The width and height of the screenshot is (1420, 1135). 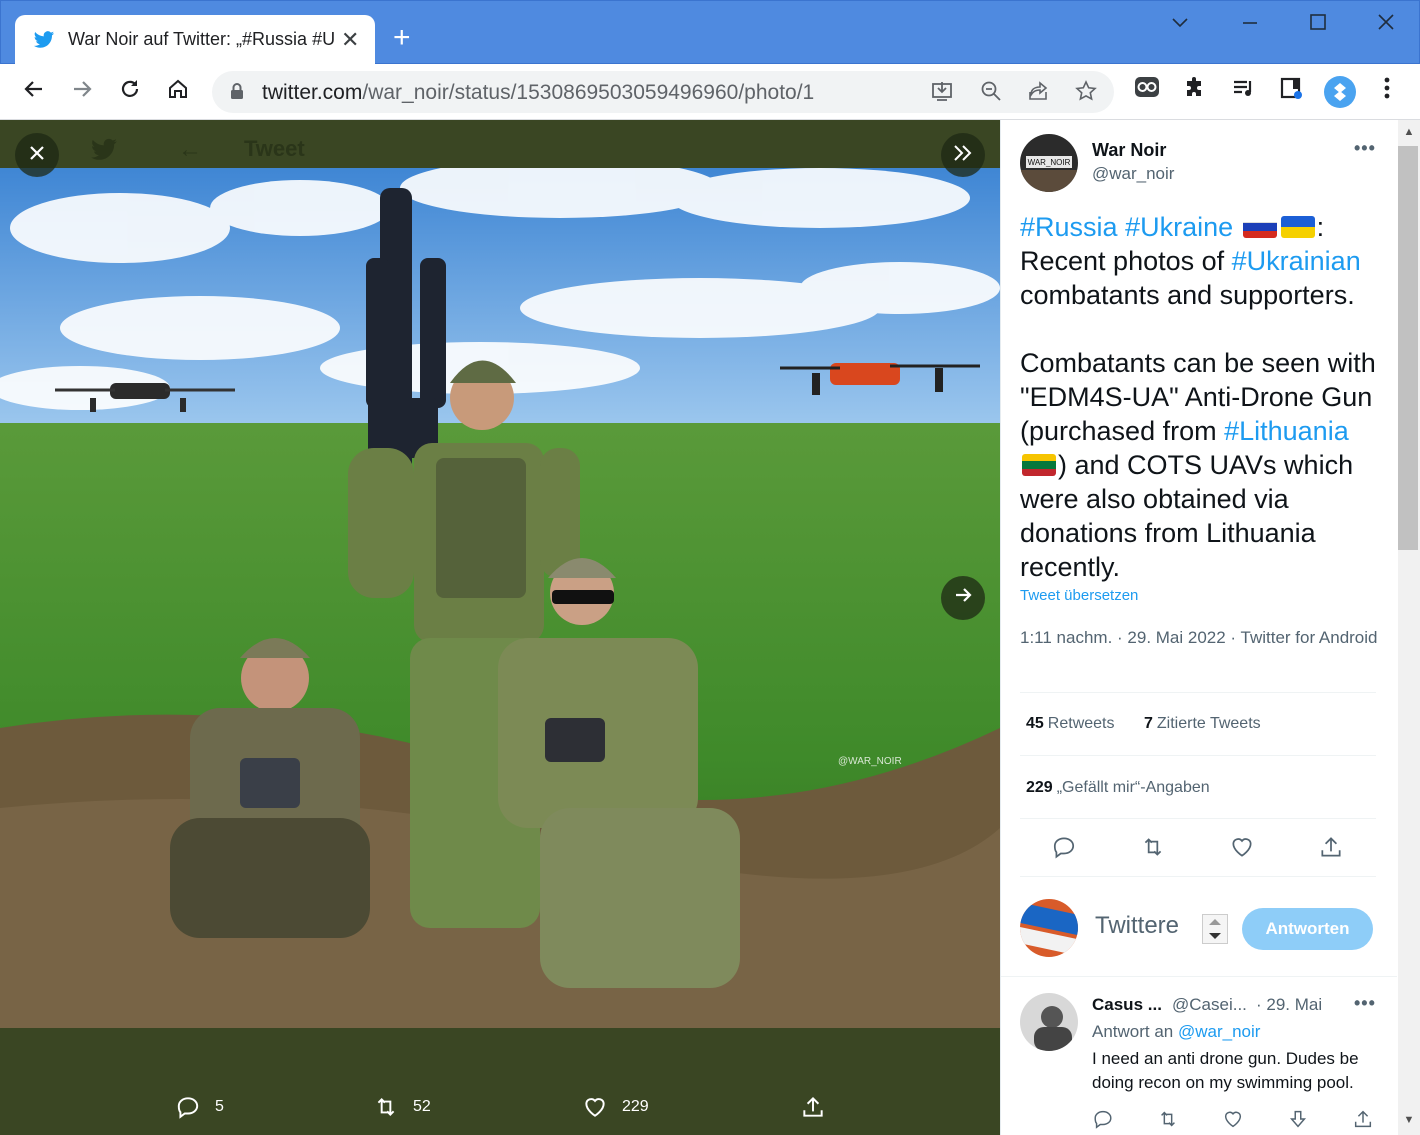 I want to click on twitter-logo-icon, so click(x=104, y=153).